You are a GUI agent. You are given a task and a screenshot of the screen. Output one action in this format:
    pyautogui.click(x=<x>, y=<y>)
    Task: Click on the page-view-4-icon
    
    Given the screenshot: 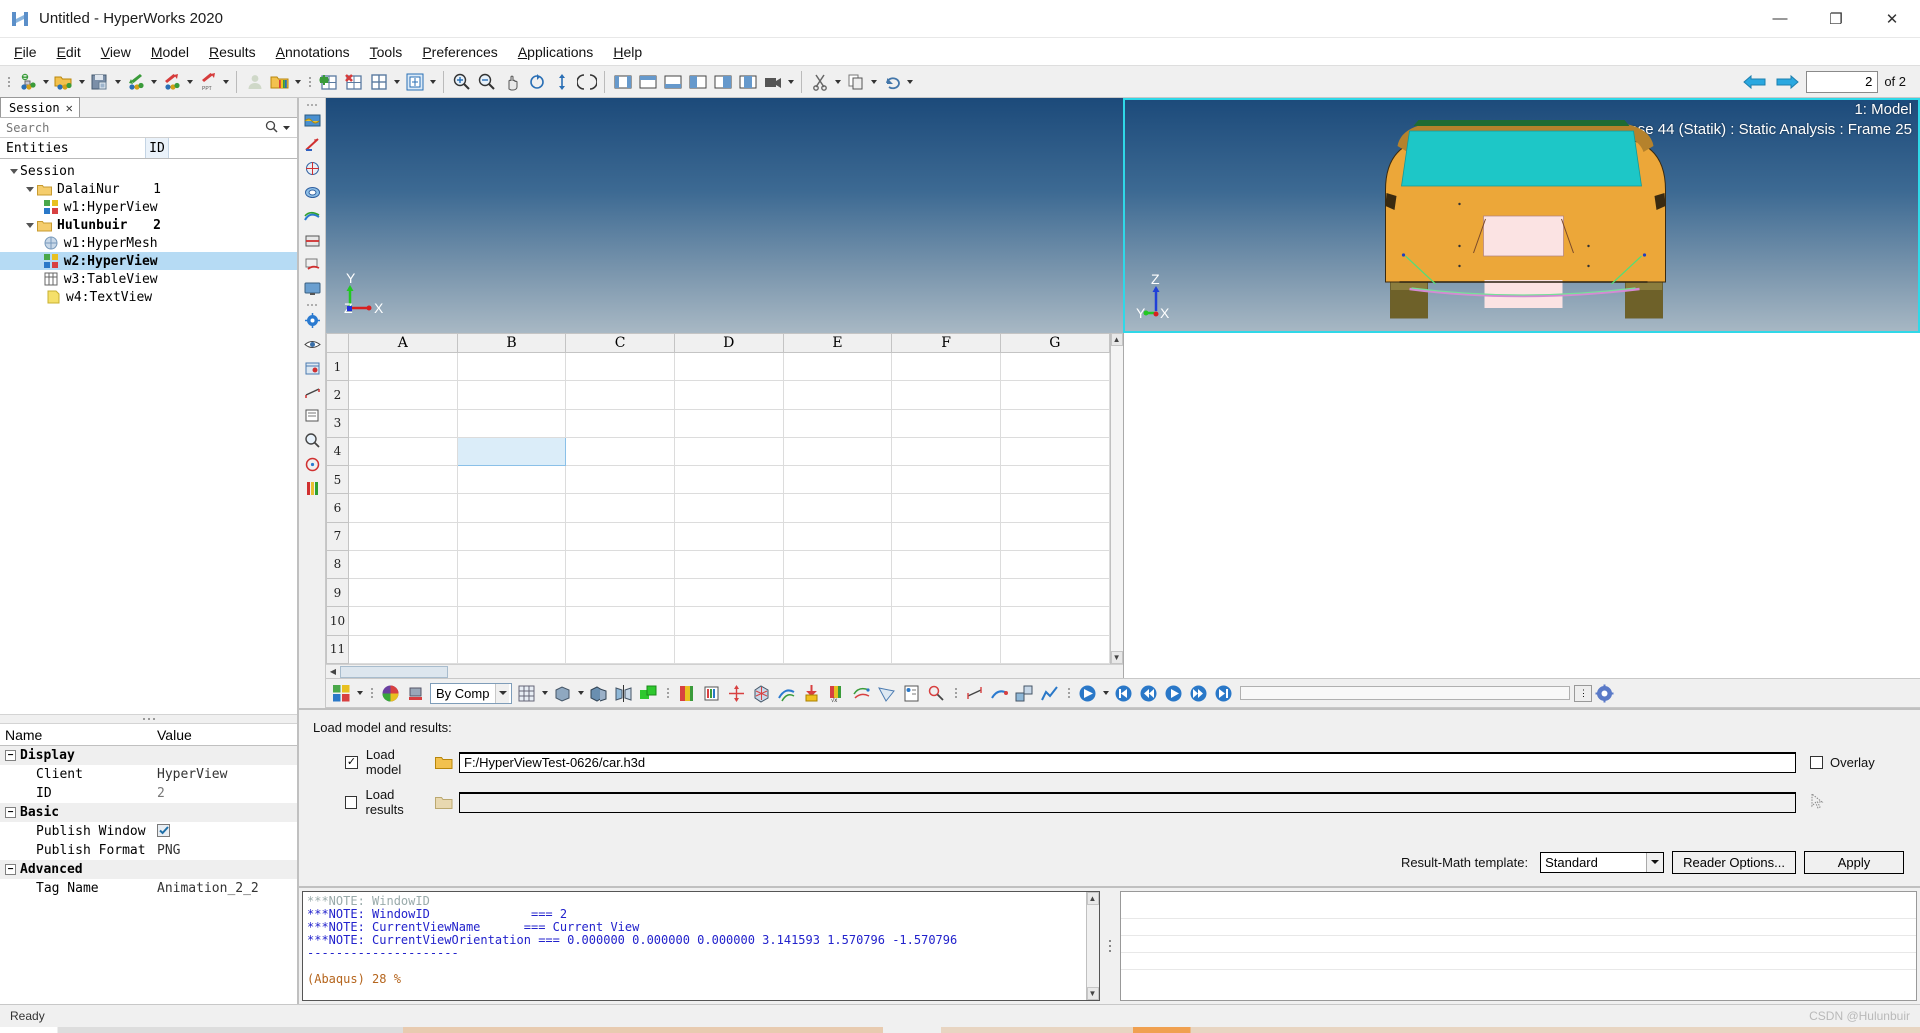 What is the action you would take?
    pyautogui.click(x=697, y=81)
    